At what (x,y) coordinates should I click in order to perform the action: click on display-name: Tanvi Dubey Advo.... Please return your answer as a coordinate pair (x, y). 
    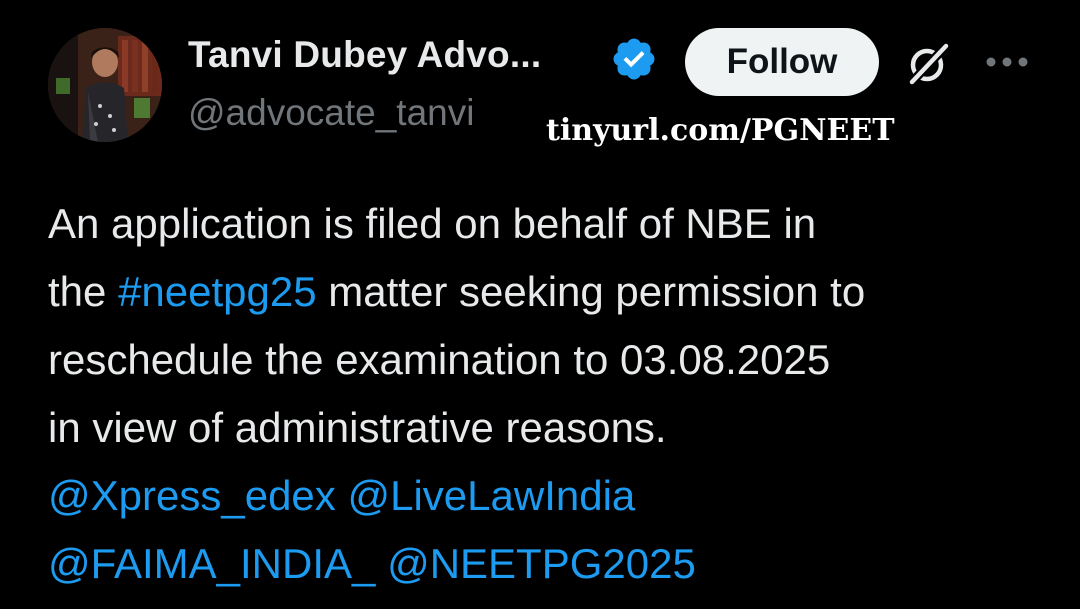
    Looking at the image, I should click on (364, 55).